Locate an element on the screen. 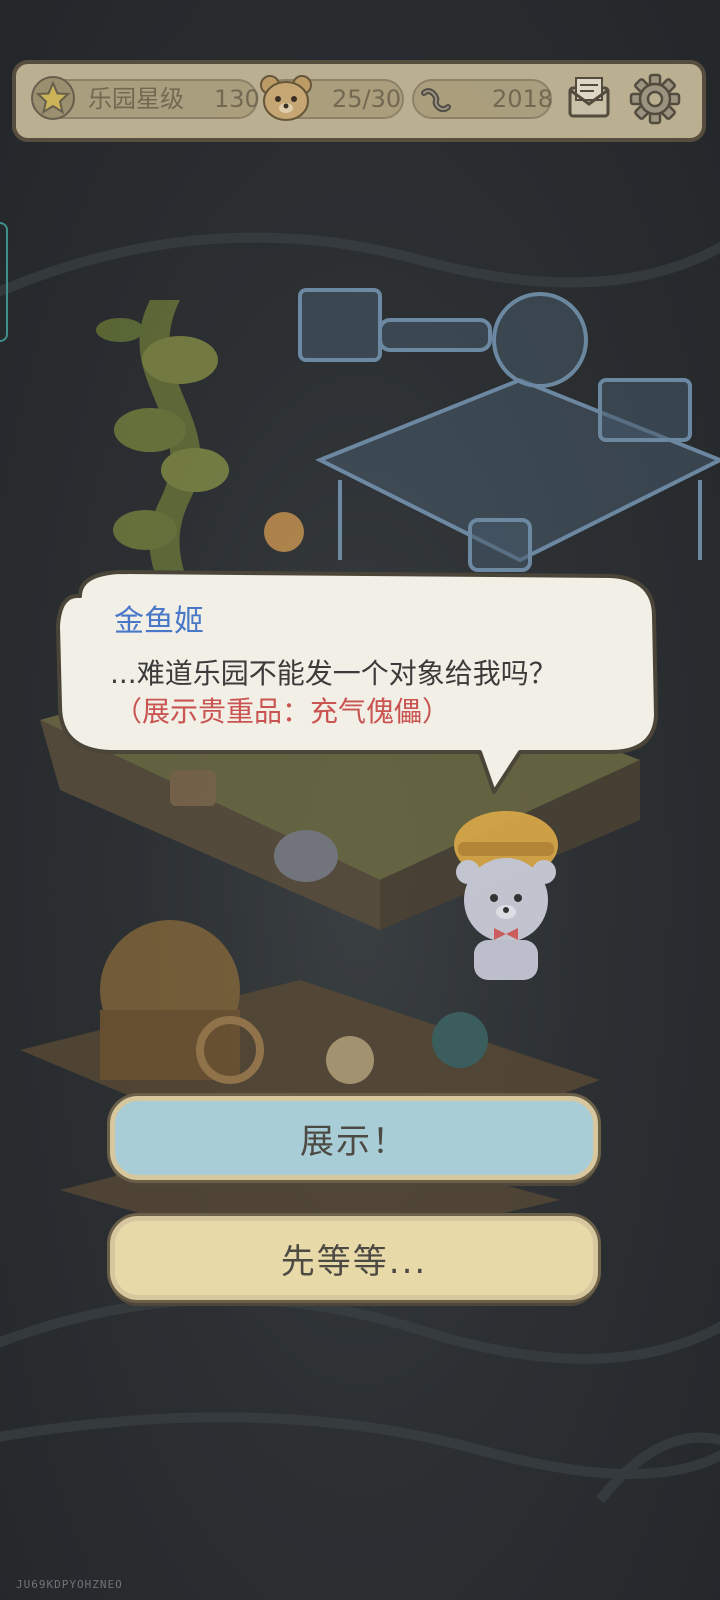 The width and height of the screenshot is (720, 1600). mail-icon is located at coordinates (589, 99).